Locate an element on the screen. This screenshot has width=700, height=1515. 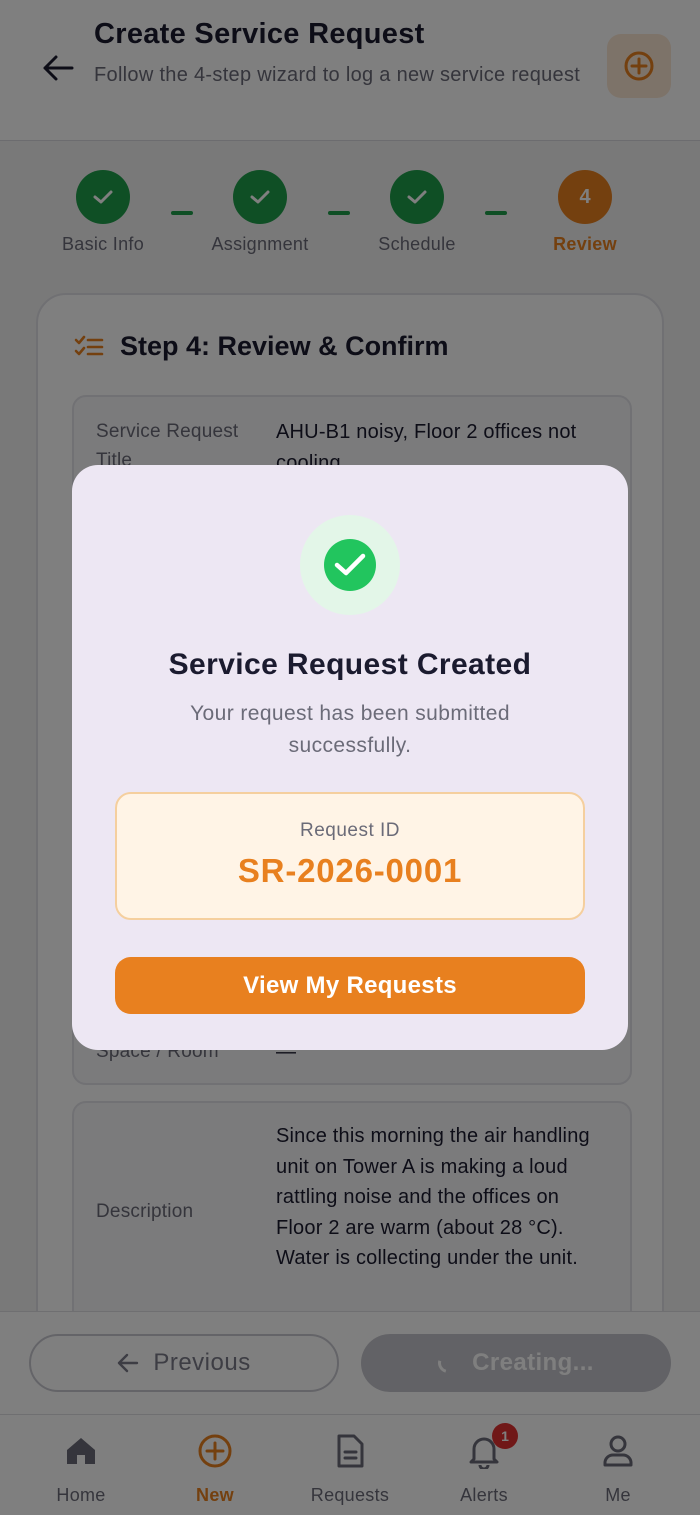
modal-title: Service Request Created is located at coordinates (350, 664).